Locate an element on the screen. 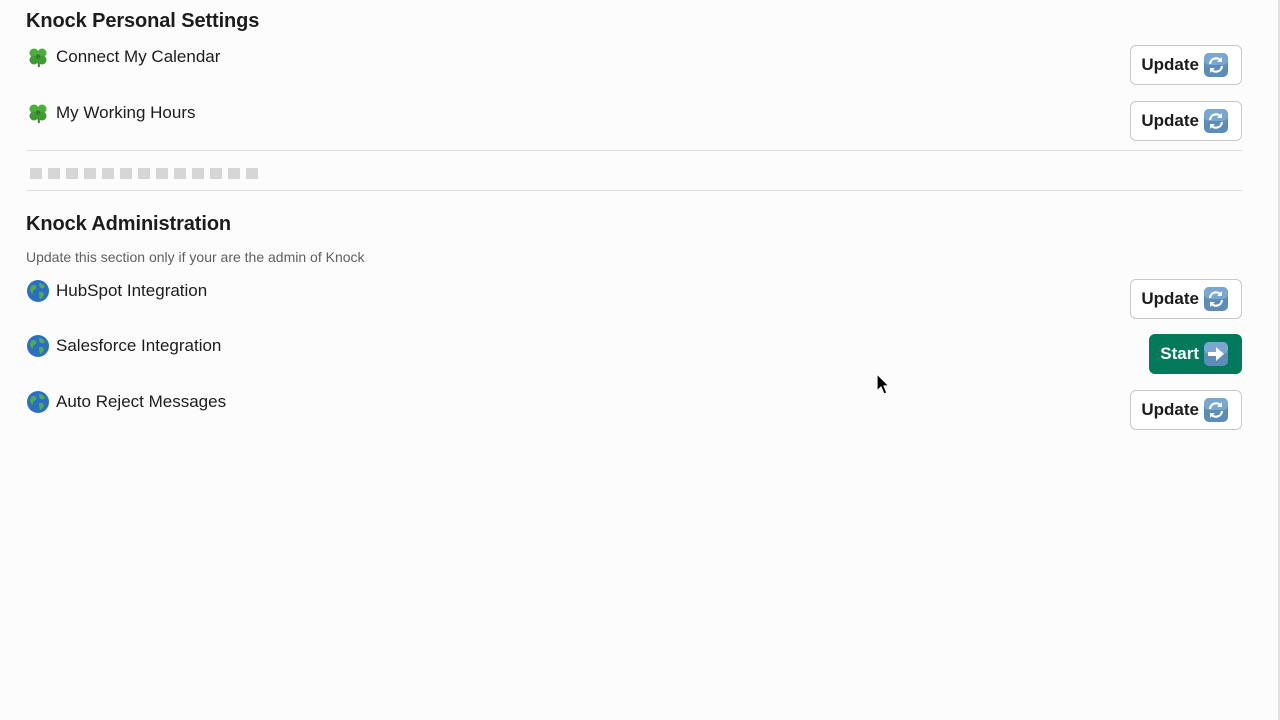 Image resolution: width=1280 pixels, height=720 pixels. setting-label: My Working Hours is located at coordinates (126, 112).